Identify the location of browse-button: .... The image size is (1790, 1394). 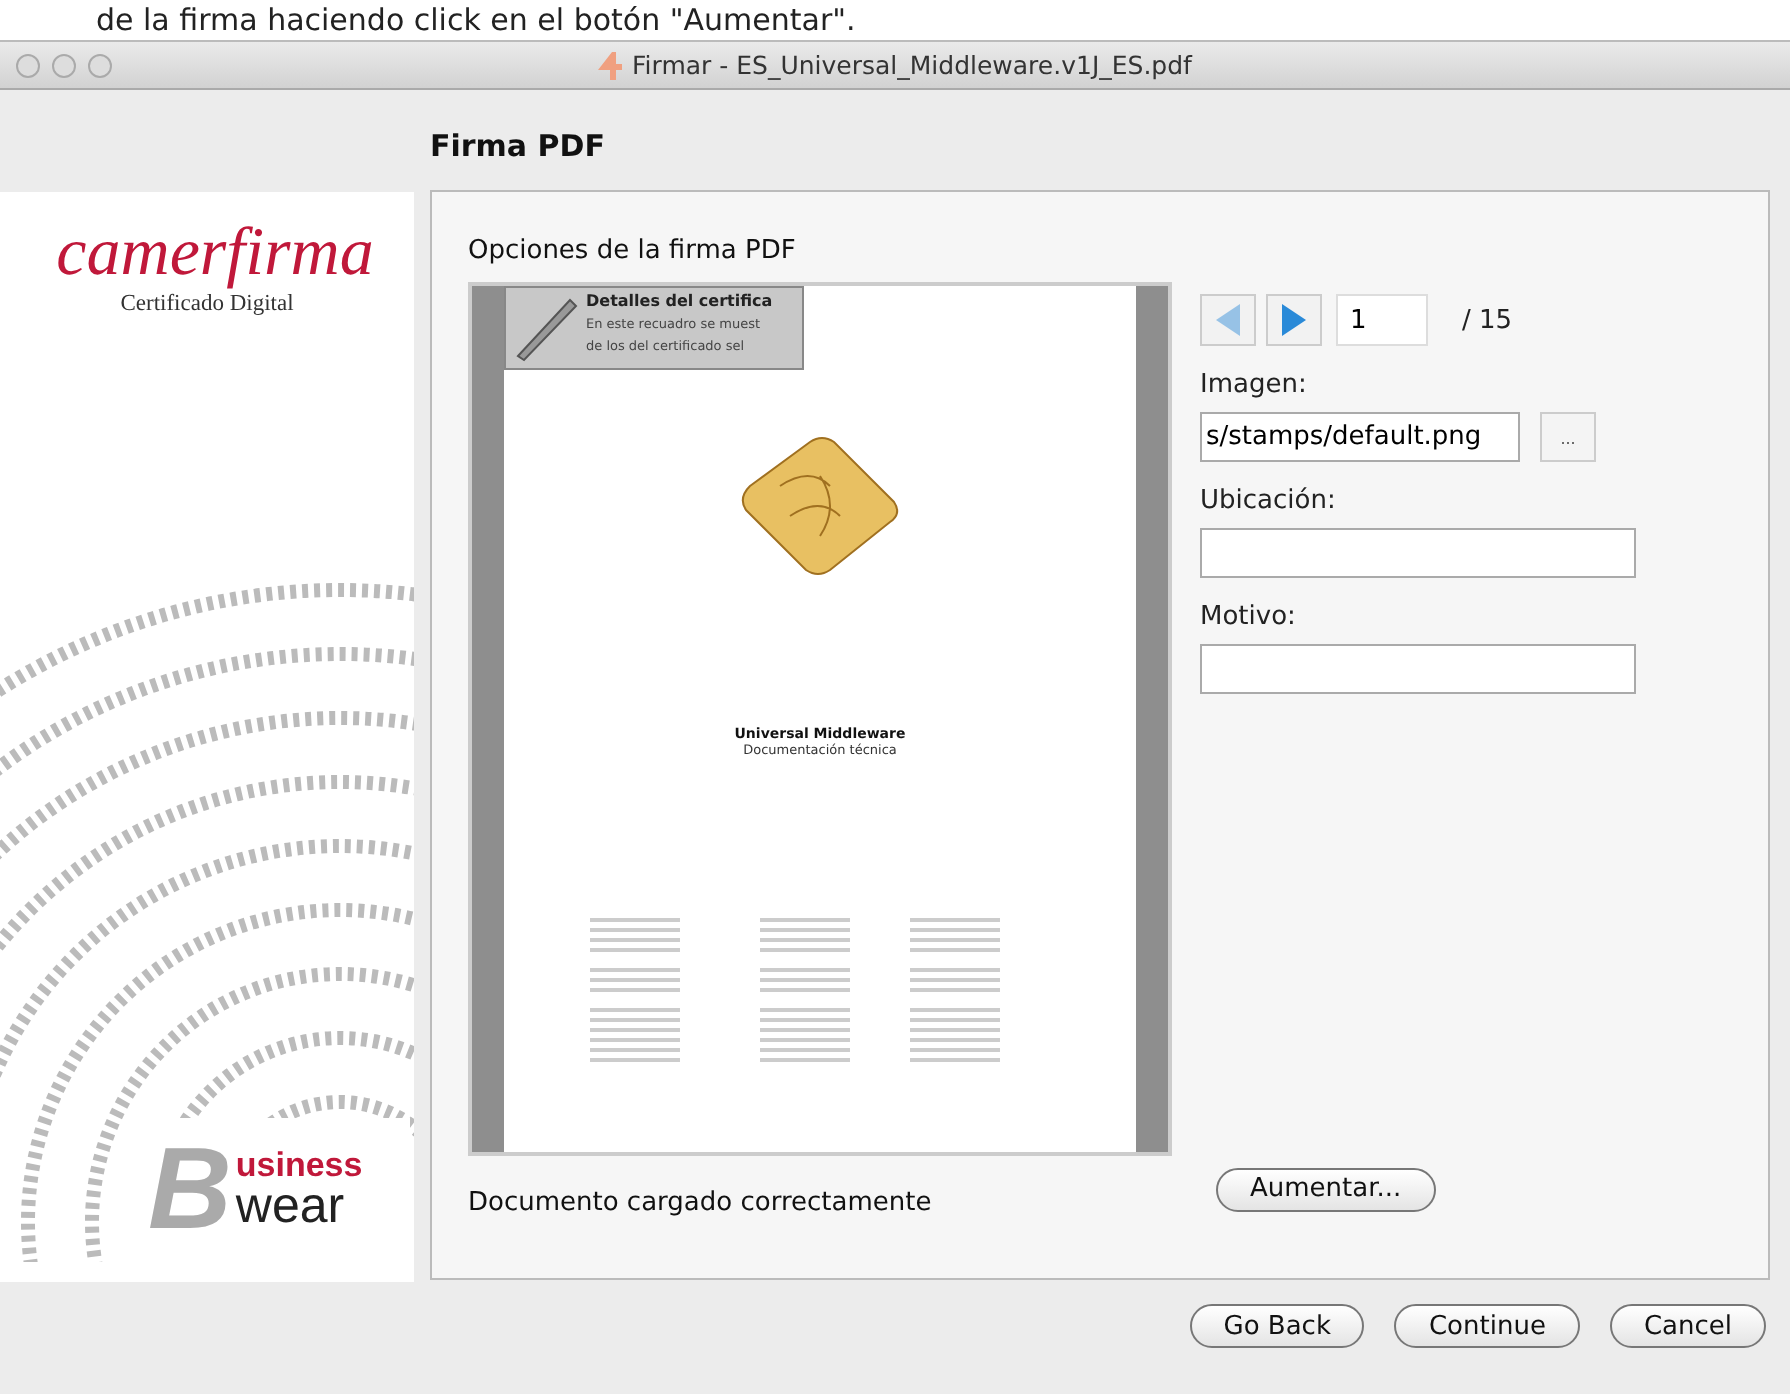
(1568, 437).